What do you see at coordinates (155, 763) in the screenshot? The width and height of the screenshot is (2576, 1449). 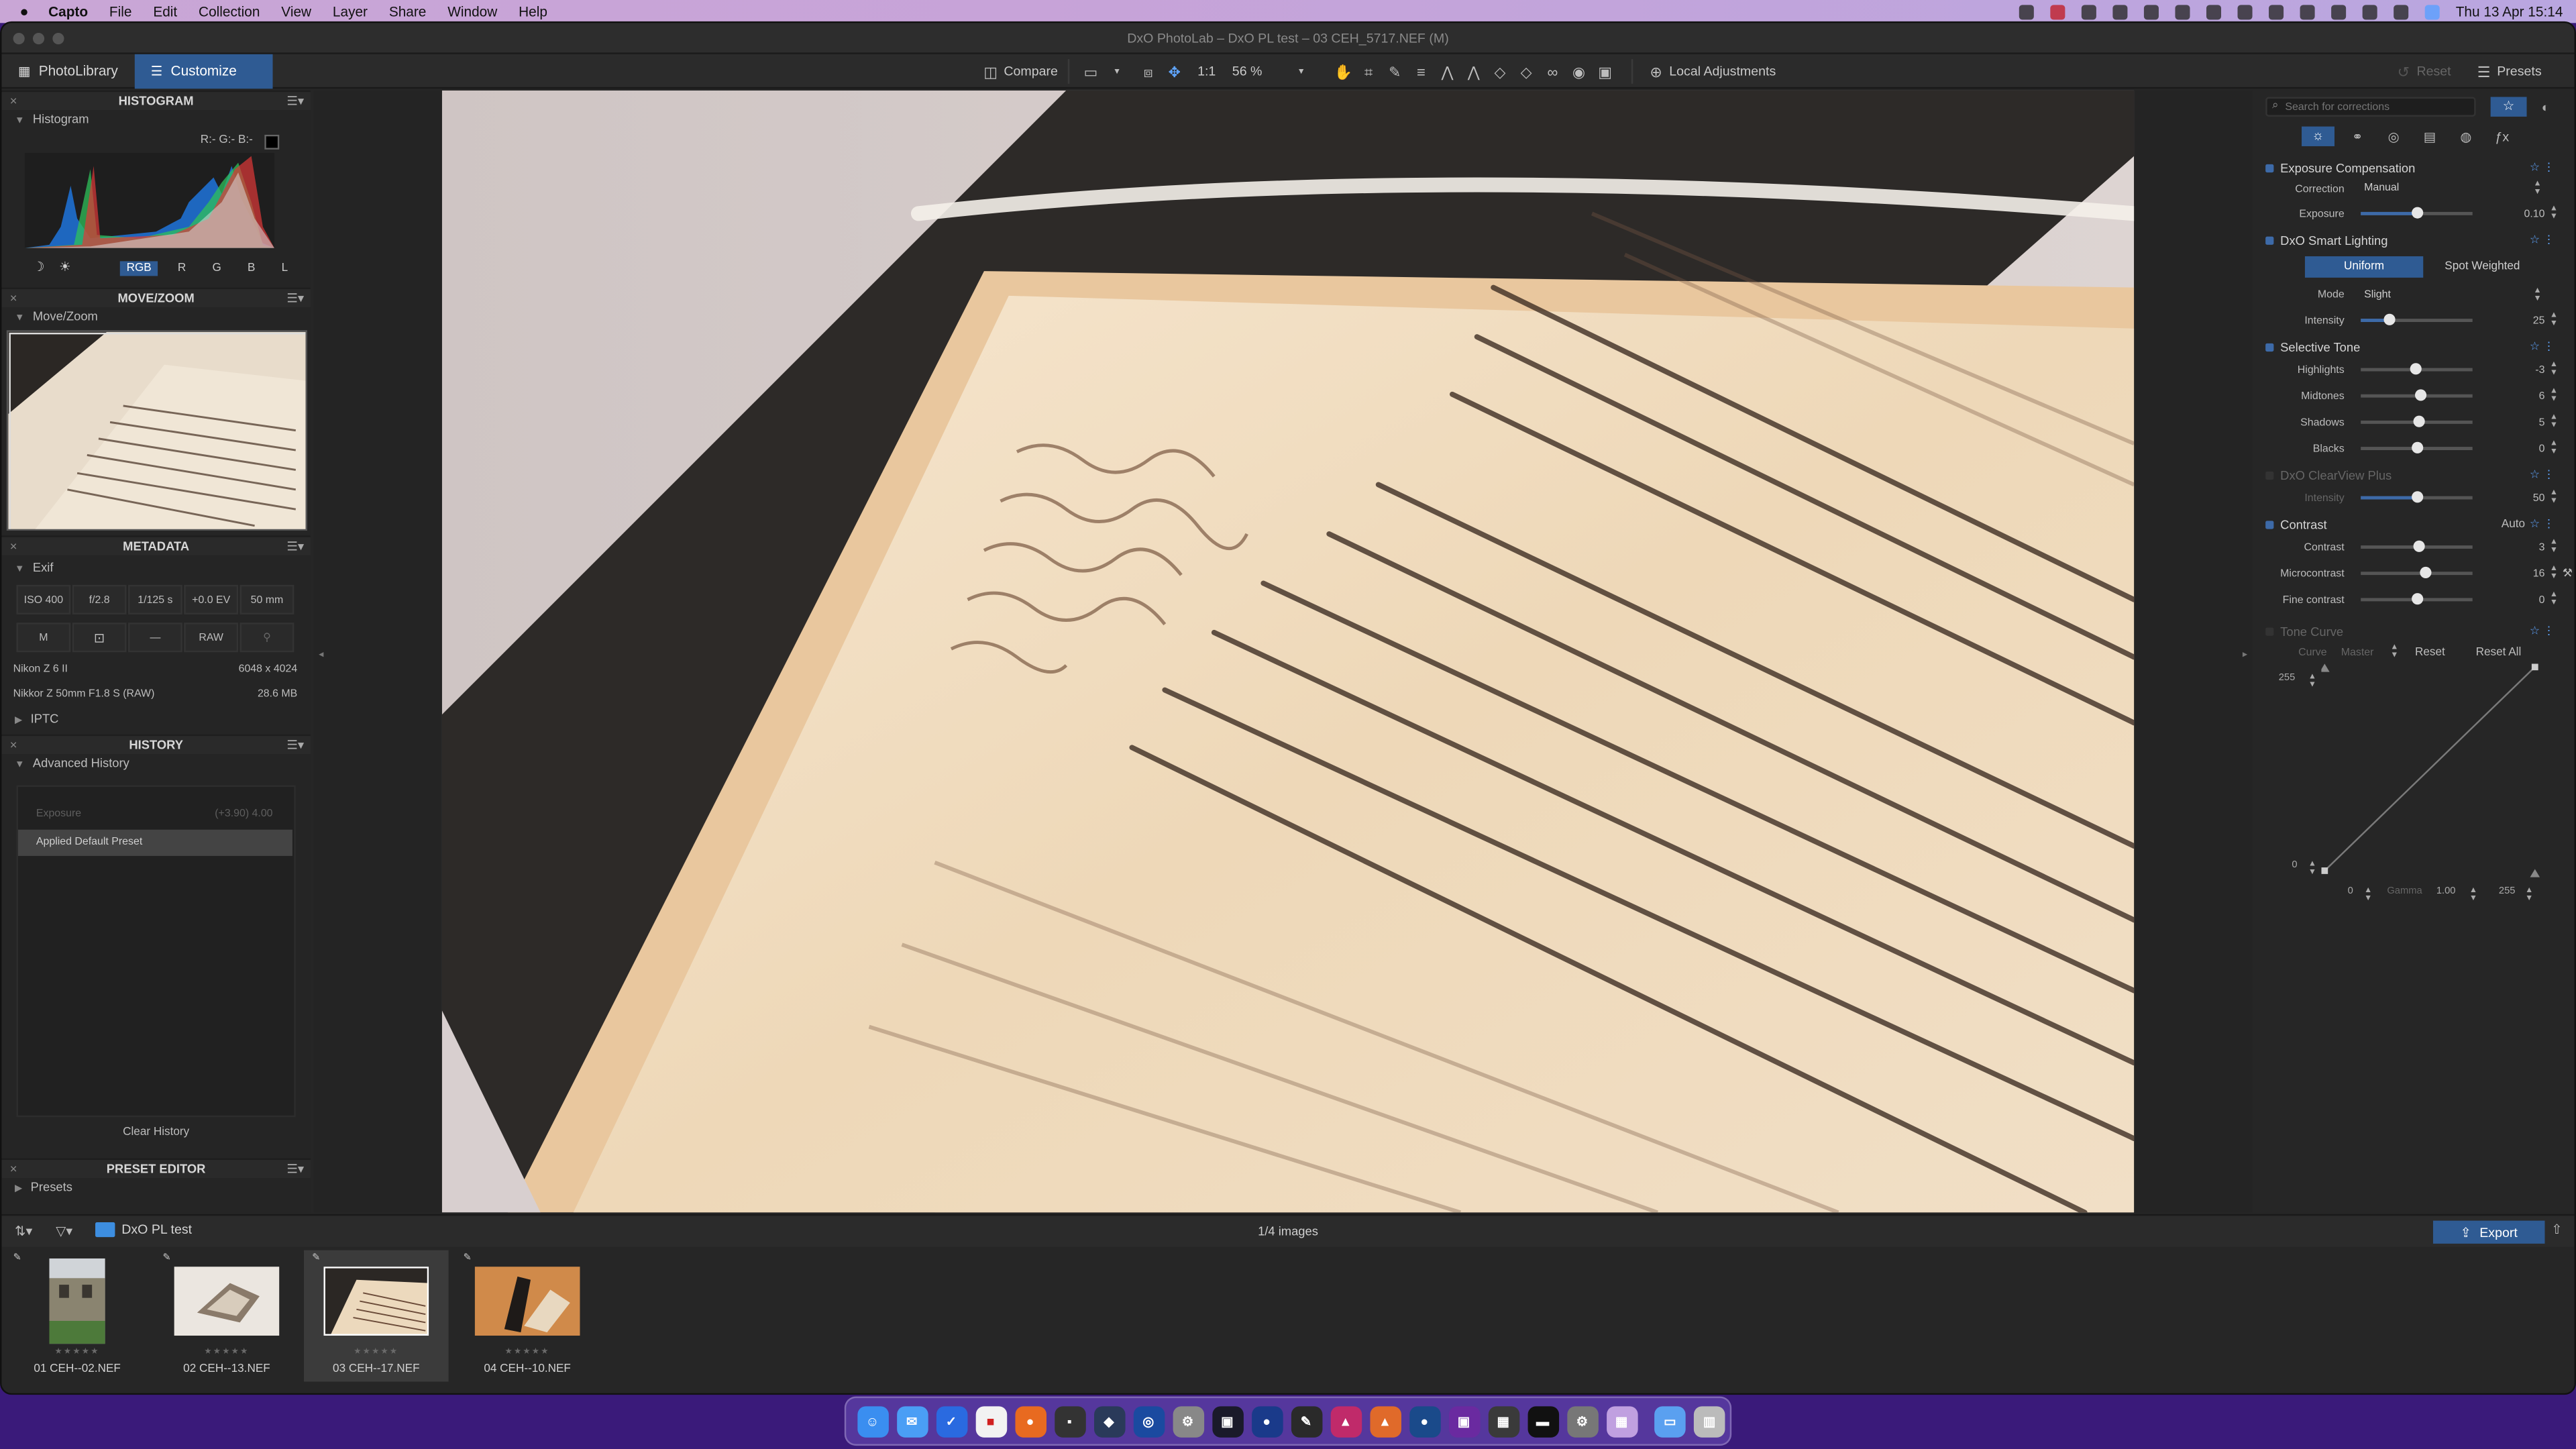 I see `advanced-history-subheader: ▼ Advanced History` at bounding box center [155, 763].